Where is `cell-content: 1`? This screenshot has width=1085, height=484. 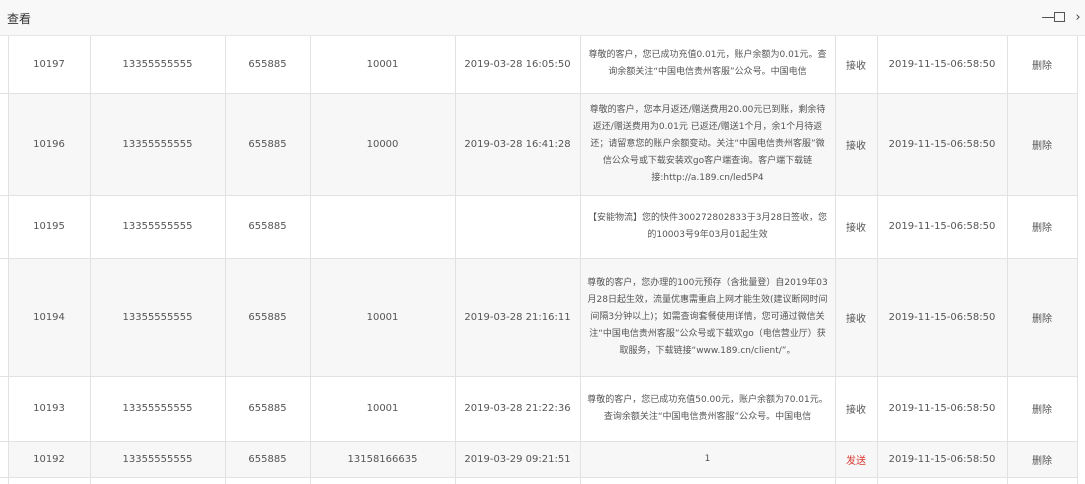 cell-content: 1 is located at coordinates (708, 459).